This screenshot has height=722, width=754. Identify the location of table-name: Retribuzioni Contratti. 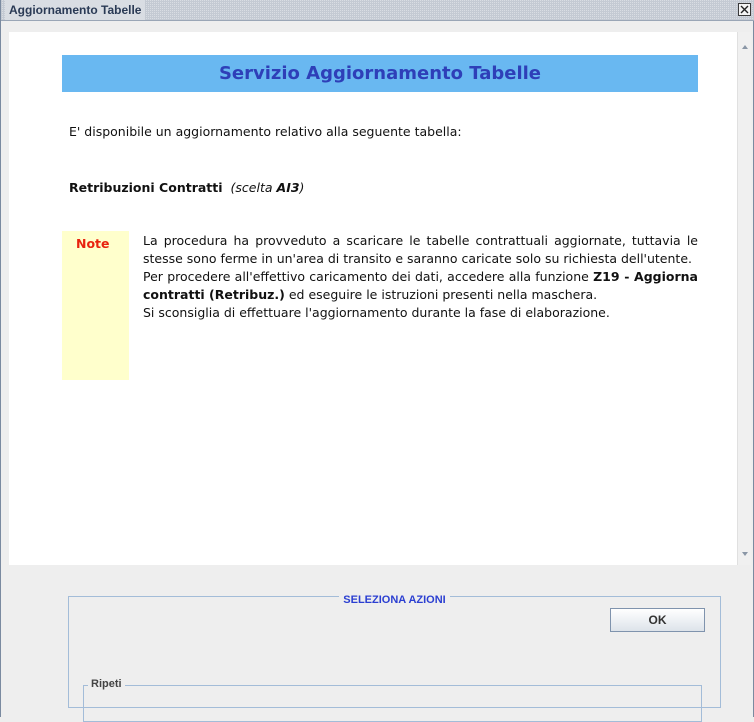
(146, 187).